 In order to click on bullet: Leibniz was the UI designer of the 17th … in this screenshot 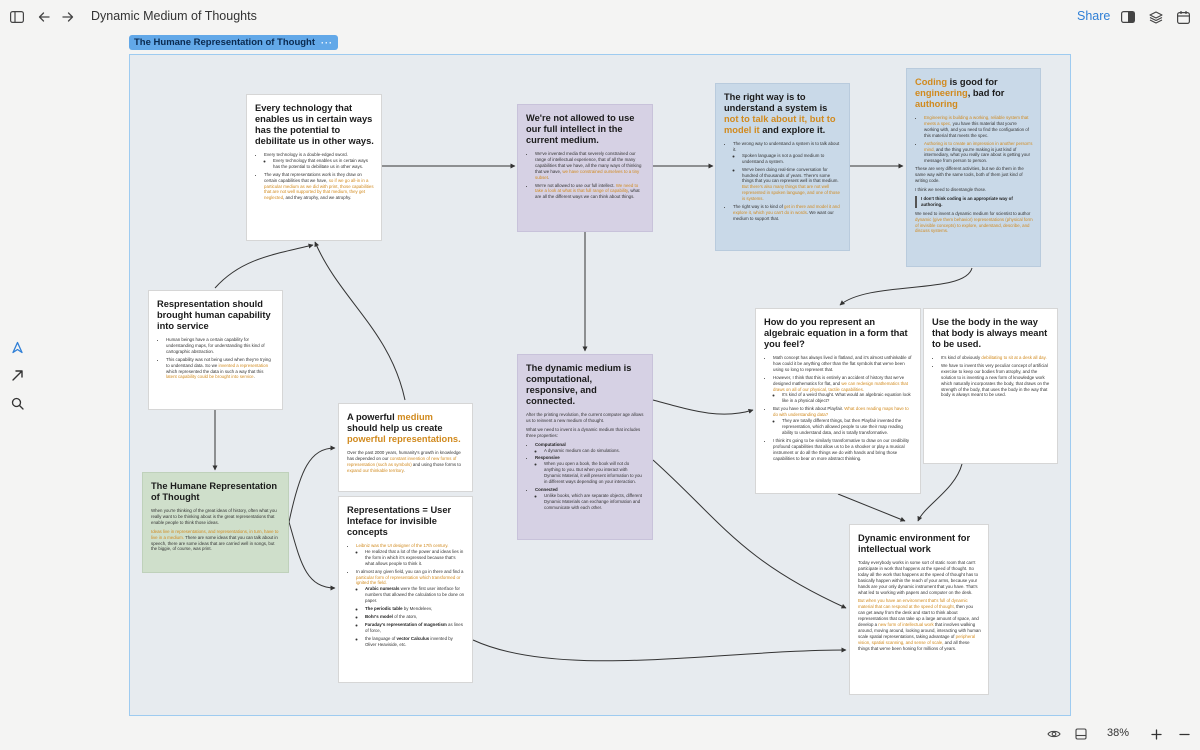, I will do `click(410, 555)`.